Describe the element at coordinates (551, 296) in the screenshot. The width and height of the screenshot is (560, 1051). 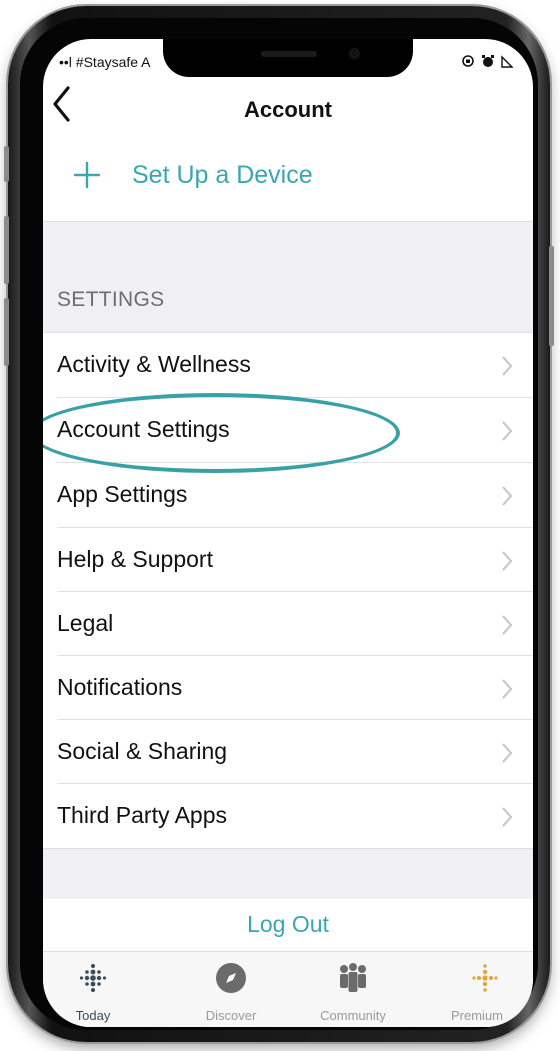
I see `power-button` at that location.